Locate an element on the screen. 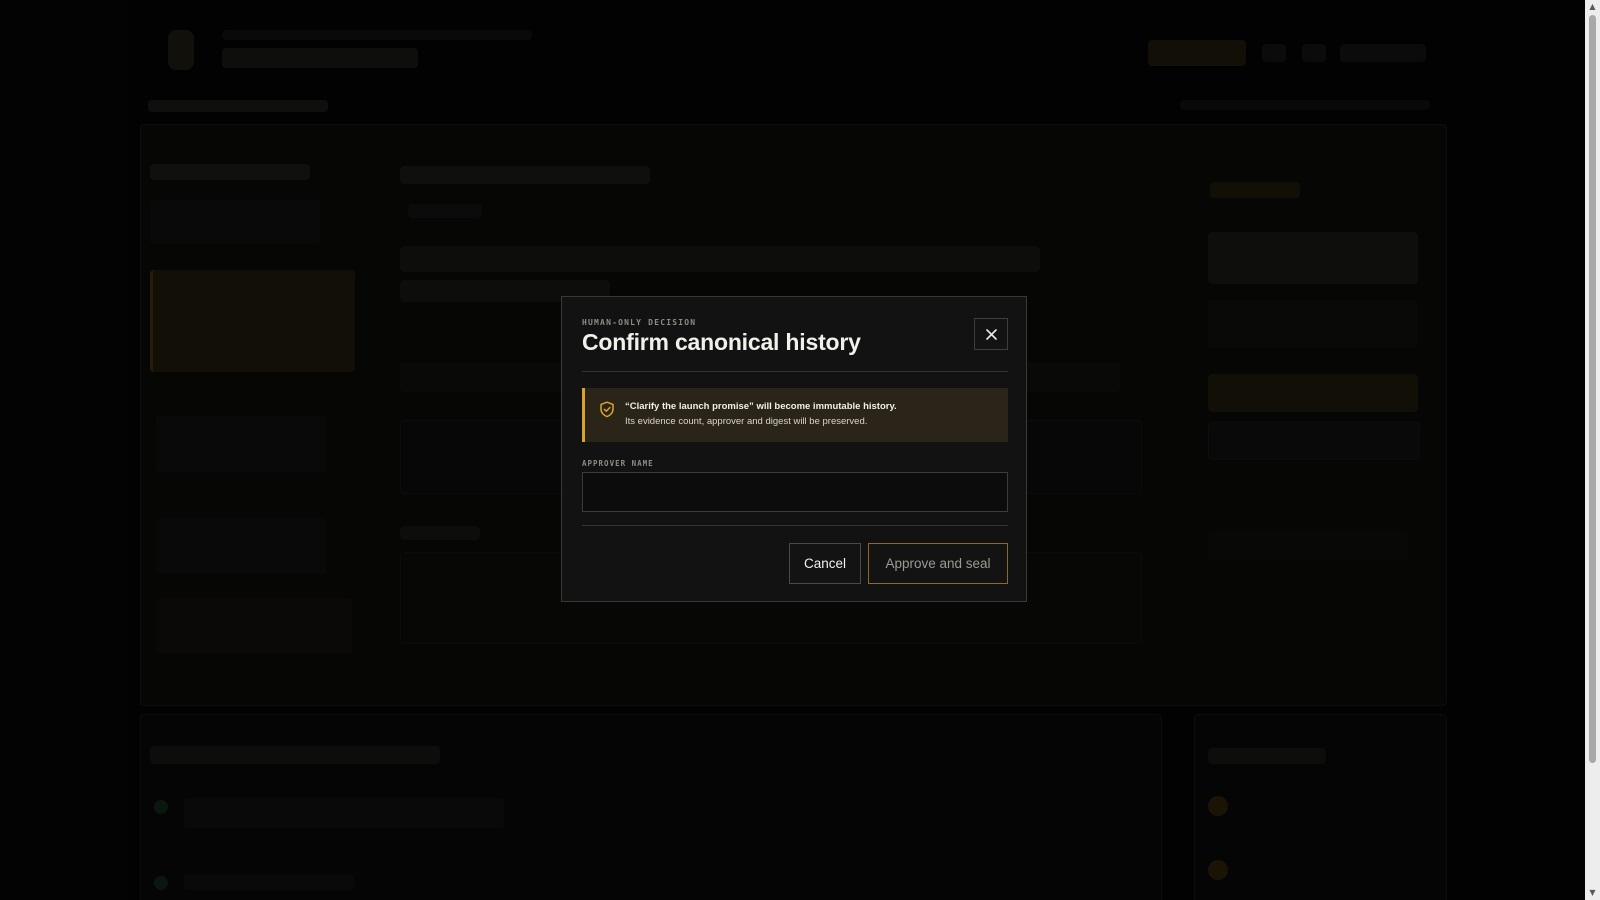 Image resolution: width=1600 pixels, height=900 pixels. close-icon is located at coordinates (991, 334).